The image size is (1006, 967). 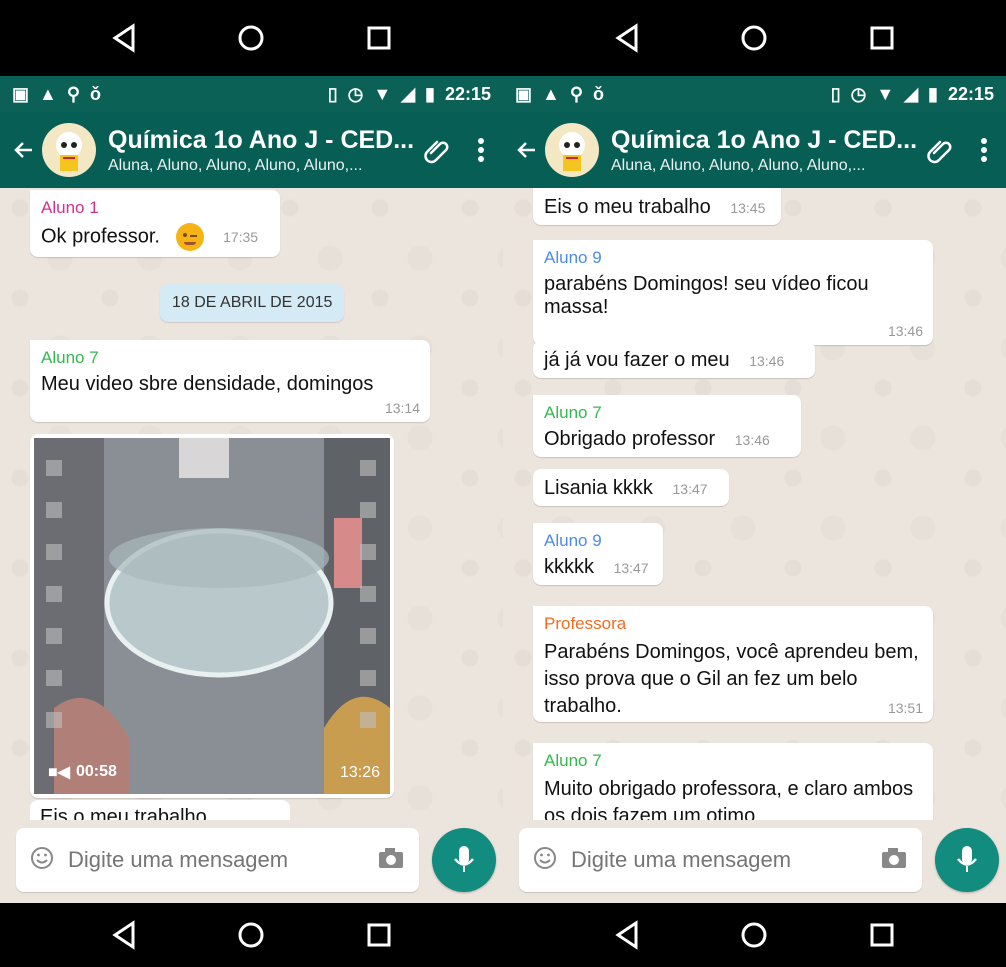 I want to click on sender-name: Professora, so click(x=585, y=623).